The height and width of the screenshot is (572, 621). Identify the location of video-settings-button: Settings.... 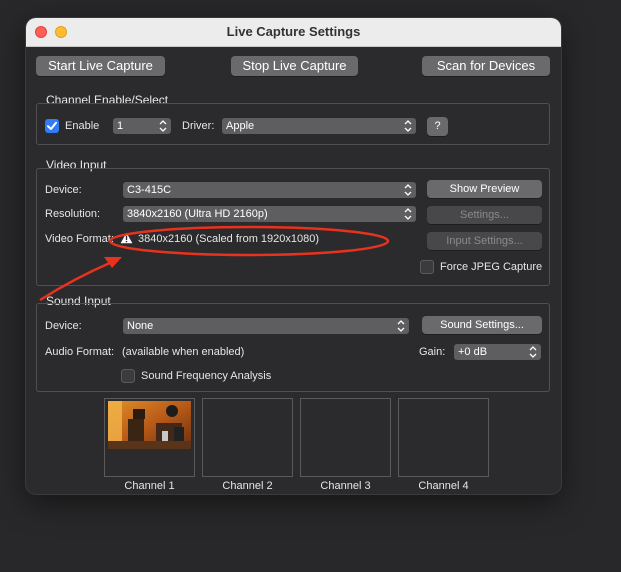
(484, 215).